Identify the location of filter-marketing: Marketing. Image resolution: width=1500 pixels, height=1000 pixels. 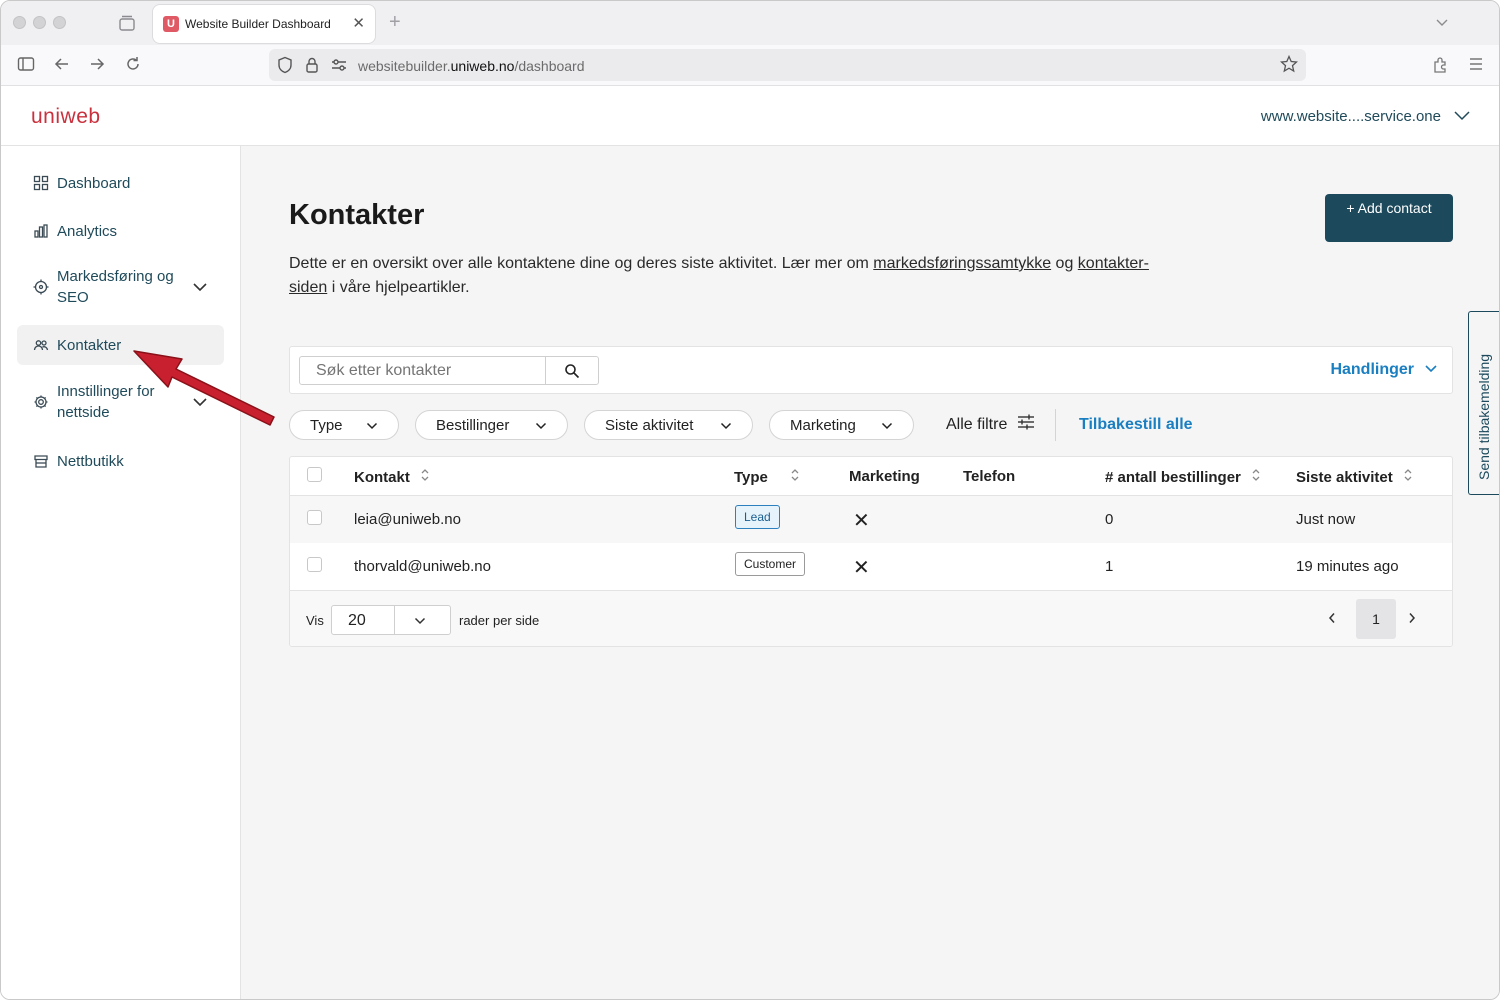
(841, 425).